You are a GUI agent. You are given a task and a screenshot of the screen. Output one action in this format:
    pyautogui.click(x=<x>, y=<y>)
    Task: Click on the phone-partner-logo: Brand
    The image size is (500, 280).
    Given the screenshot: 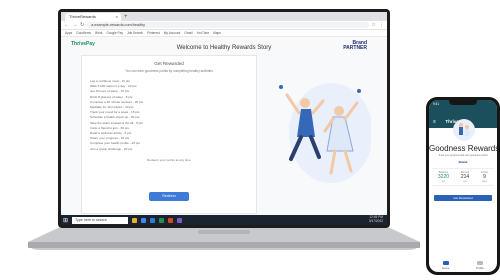 What is the action you would take?
    pyautogui.click(x=463, y=162)
    